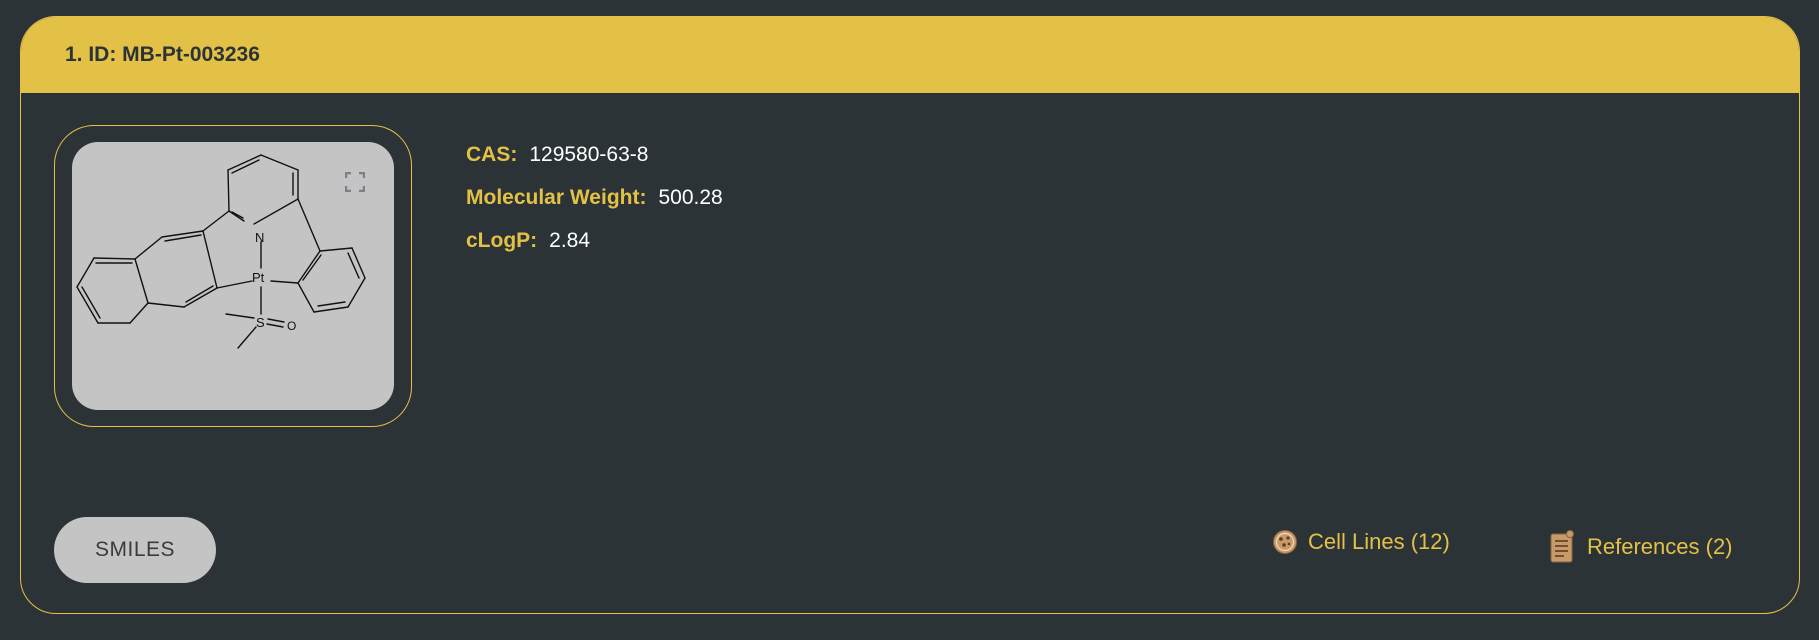  Describe the element at coordinates (162, 54) in the screenshot. I see `compound-id-title: 1. ID: MB-Pt-003236` at that location.